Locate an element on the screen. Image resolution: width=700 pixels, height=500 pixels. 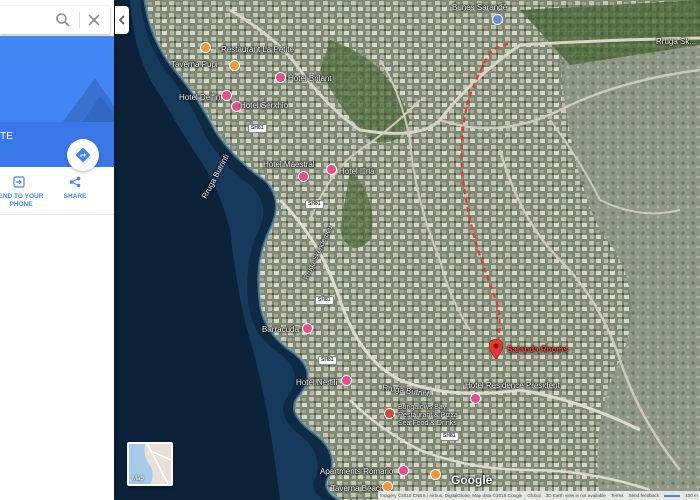
place-header: TE Directions is located at coordinates (57, 113).